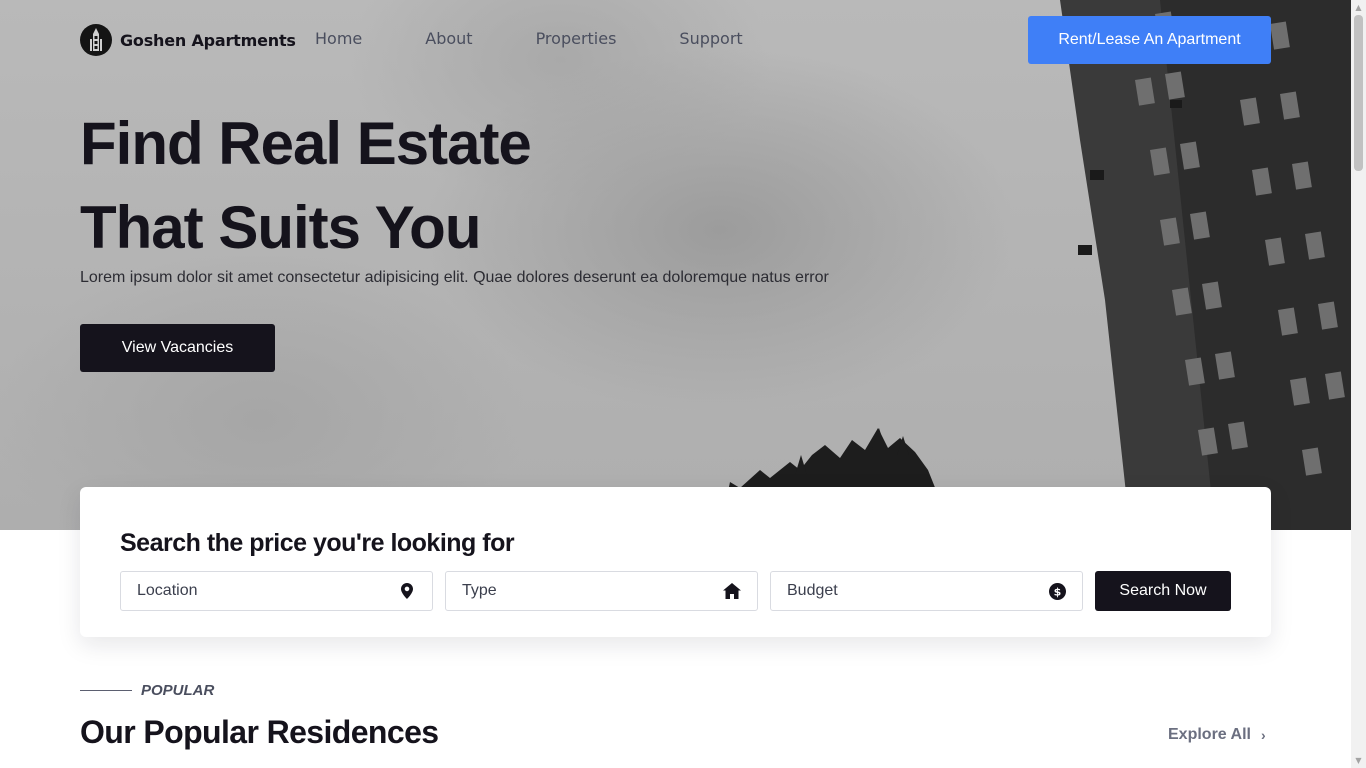 Image resolution: width=1366 pixels, height=768 pixels. I want to click on budget-field-label: Budget, so click(812, 590).